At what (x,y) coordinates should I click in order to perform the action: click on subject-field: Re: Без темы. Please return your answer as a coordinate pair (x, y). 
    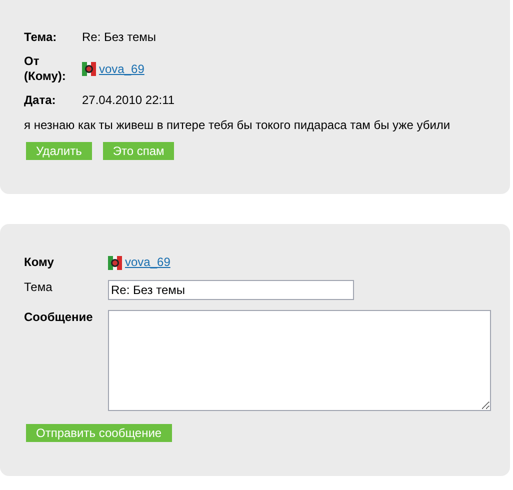
    Looking at the image, I should click on (231, 290).